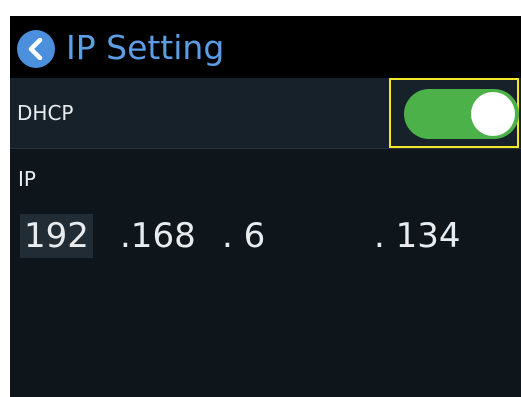 The image size is (521, 397). I want to click on toggle-knob, so click(493, 114).